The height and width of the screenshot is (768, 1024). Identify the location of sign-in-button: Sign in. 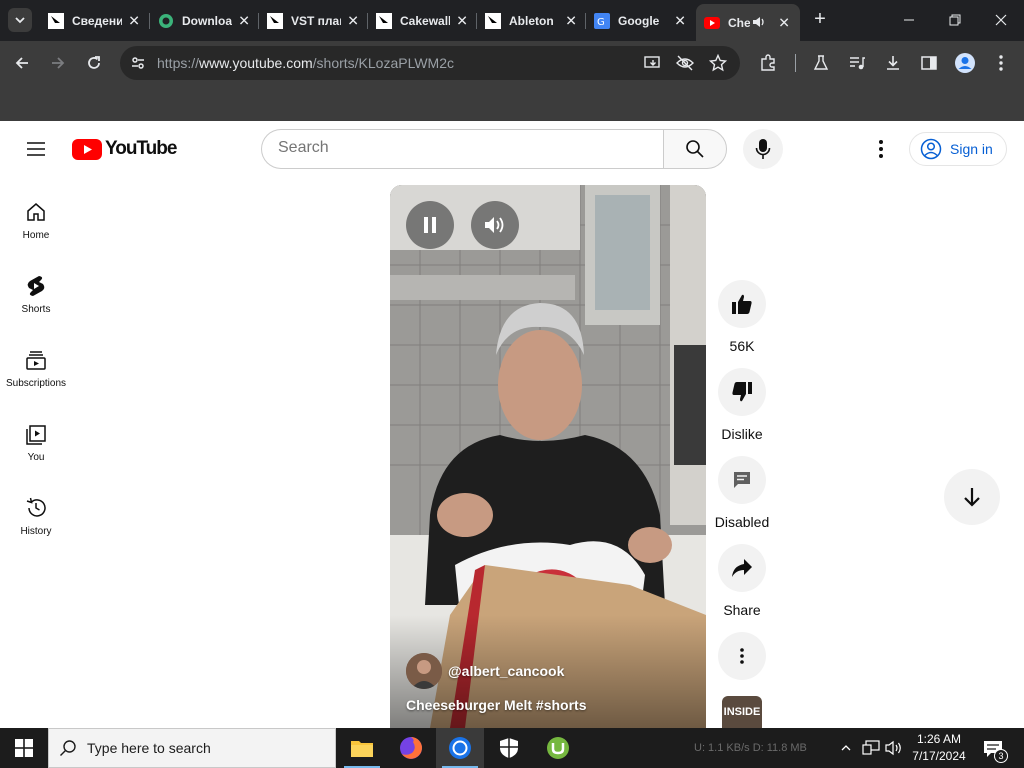
(958, 149).